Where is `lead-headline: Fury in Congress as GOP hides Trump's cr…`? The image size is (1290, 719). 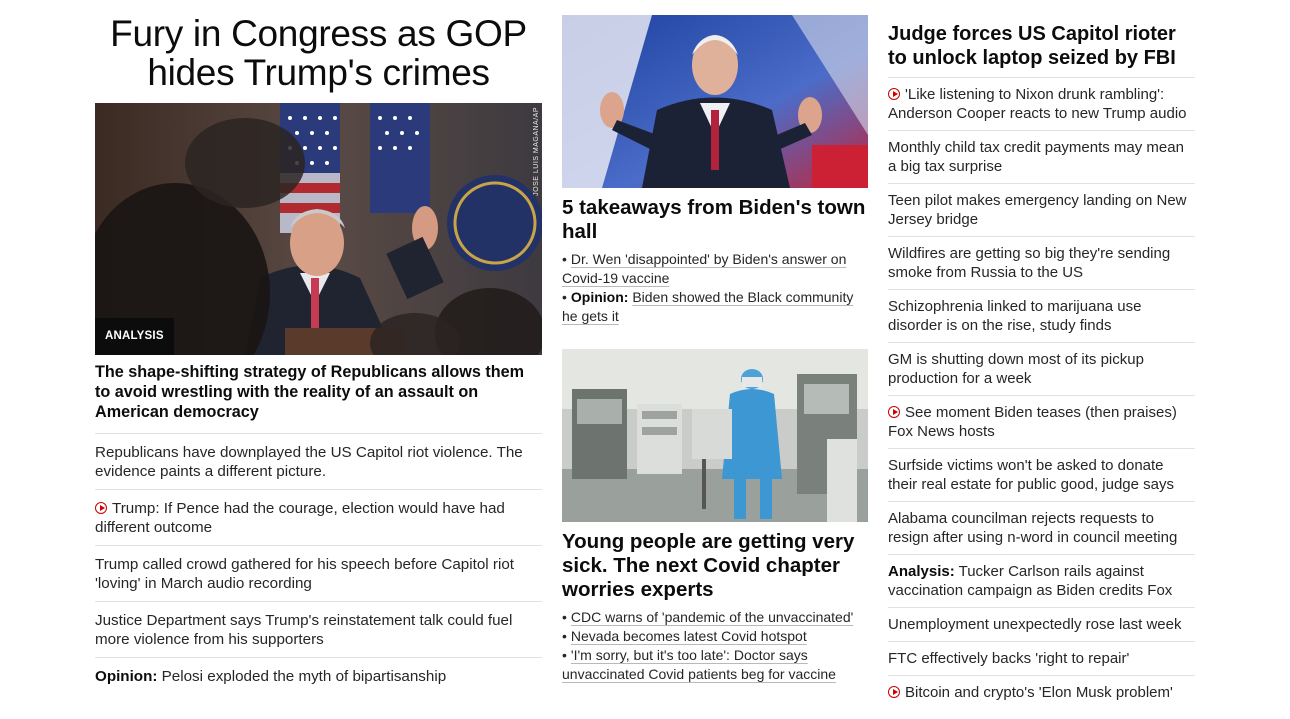 lead-headline: Fury in Congress as GOP hides Trump's cr… is located at coordinates (318, 53).